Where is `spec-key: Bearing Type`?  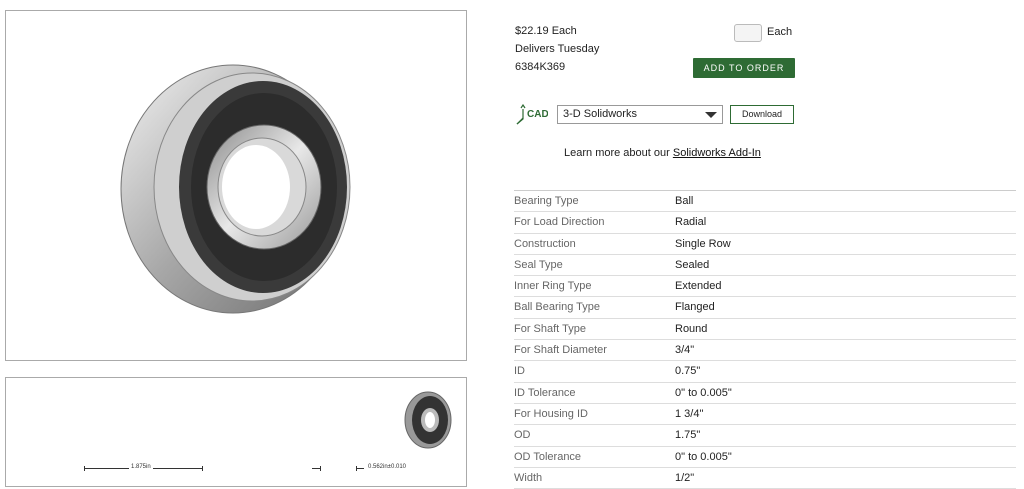
spec-key: Bearing Type is located at coordinates (546, 201).